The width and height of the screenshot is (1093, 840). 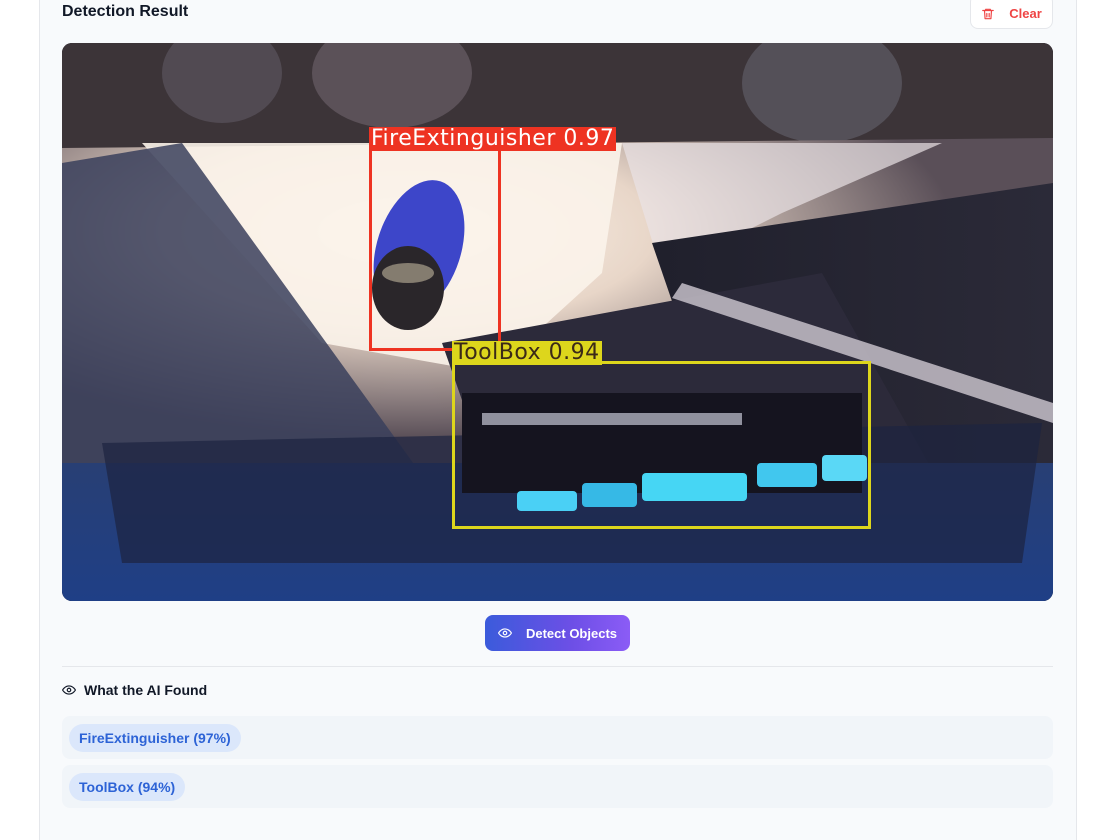 I want to click on clear-button-label: Clear, so click(x=1025, y=13).